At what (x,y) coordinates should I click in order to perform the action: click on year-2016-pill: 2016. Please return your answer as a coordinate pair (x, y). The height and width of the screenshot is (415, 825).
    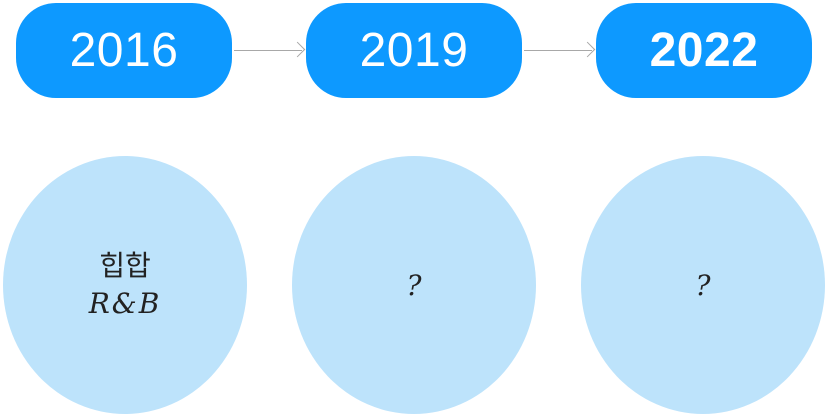
    Looking at the image, I should click on (124, 50).